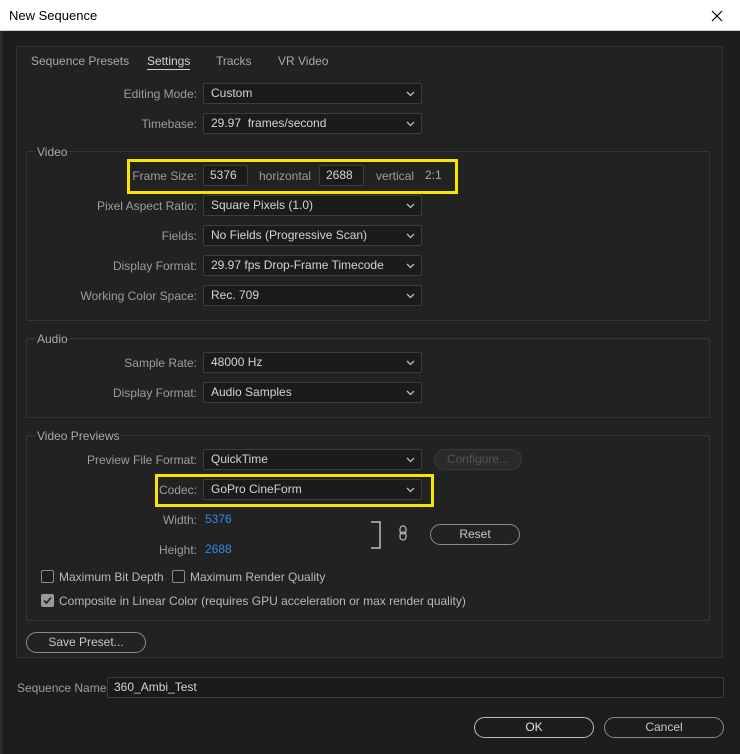  I want to click on audio-display-format-label: Display Format:, so click(154, 393).